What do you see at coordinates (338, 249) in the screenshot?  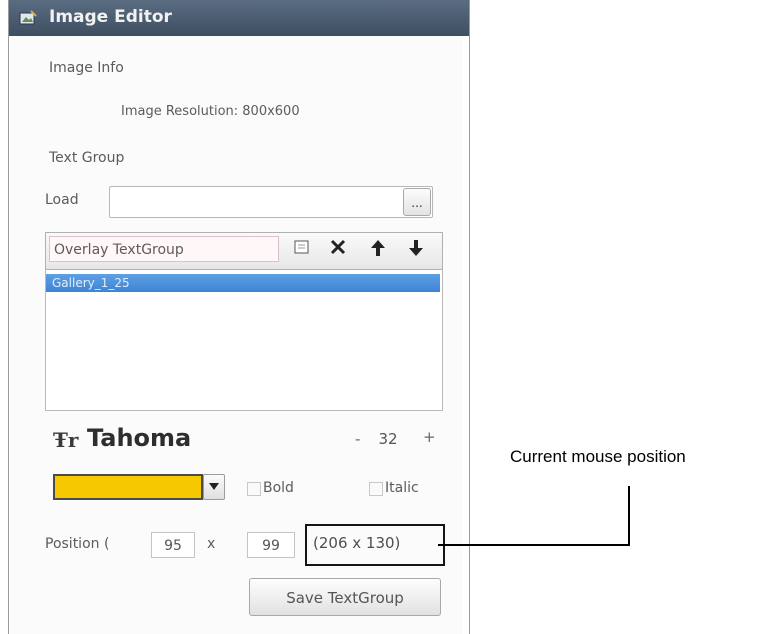 I see `delete-icon` at bounding box center [338, 249].